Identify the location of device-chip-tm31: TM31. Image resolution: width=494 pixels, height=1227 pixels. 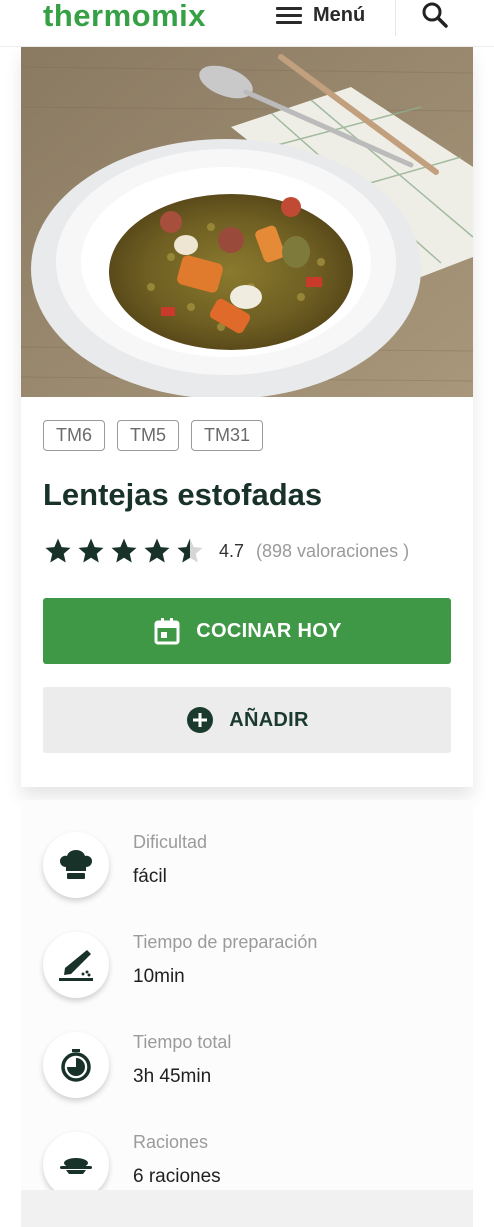
(227, 435).